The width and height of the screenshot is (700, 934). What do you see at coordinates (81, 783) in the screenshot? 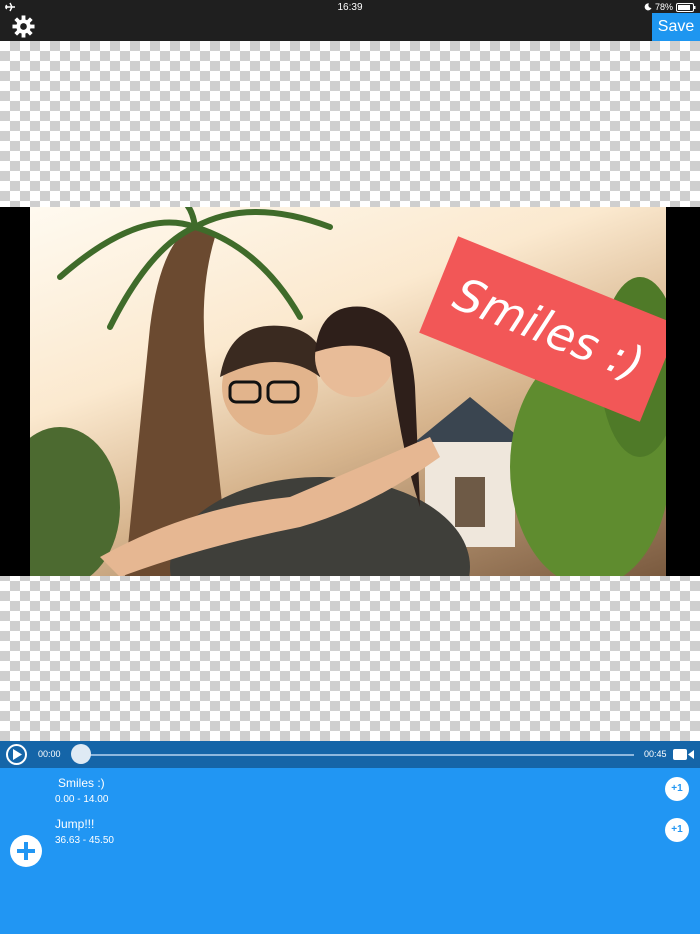
I see `sticker-name: Smiles :)` at bounding box center [81, 783].